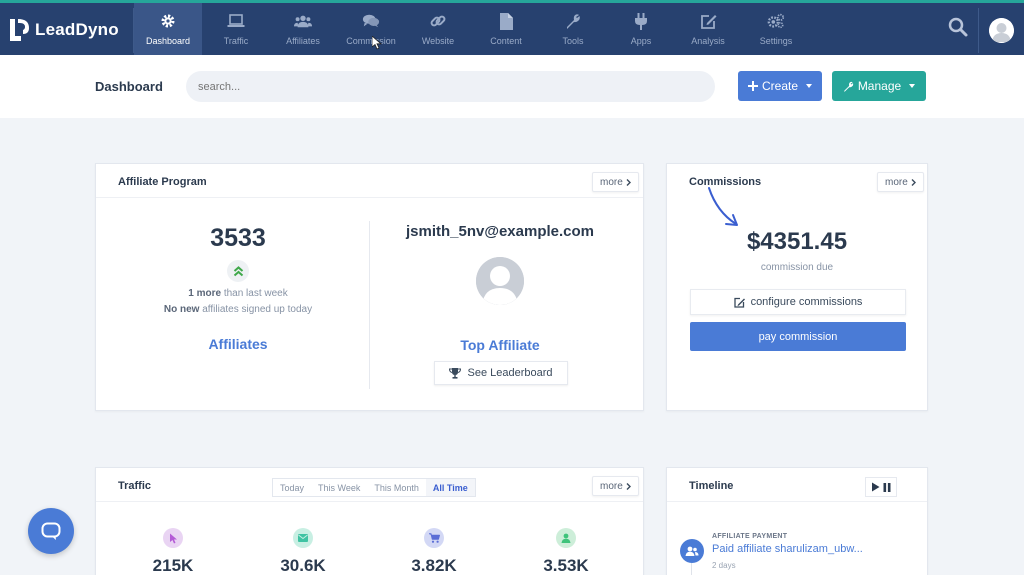  I want to click on nav-label: Apps, so click(641, 41).